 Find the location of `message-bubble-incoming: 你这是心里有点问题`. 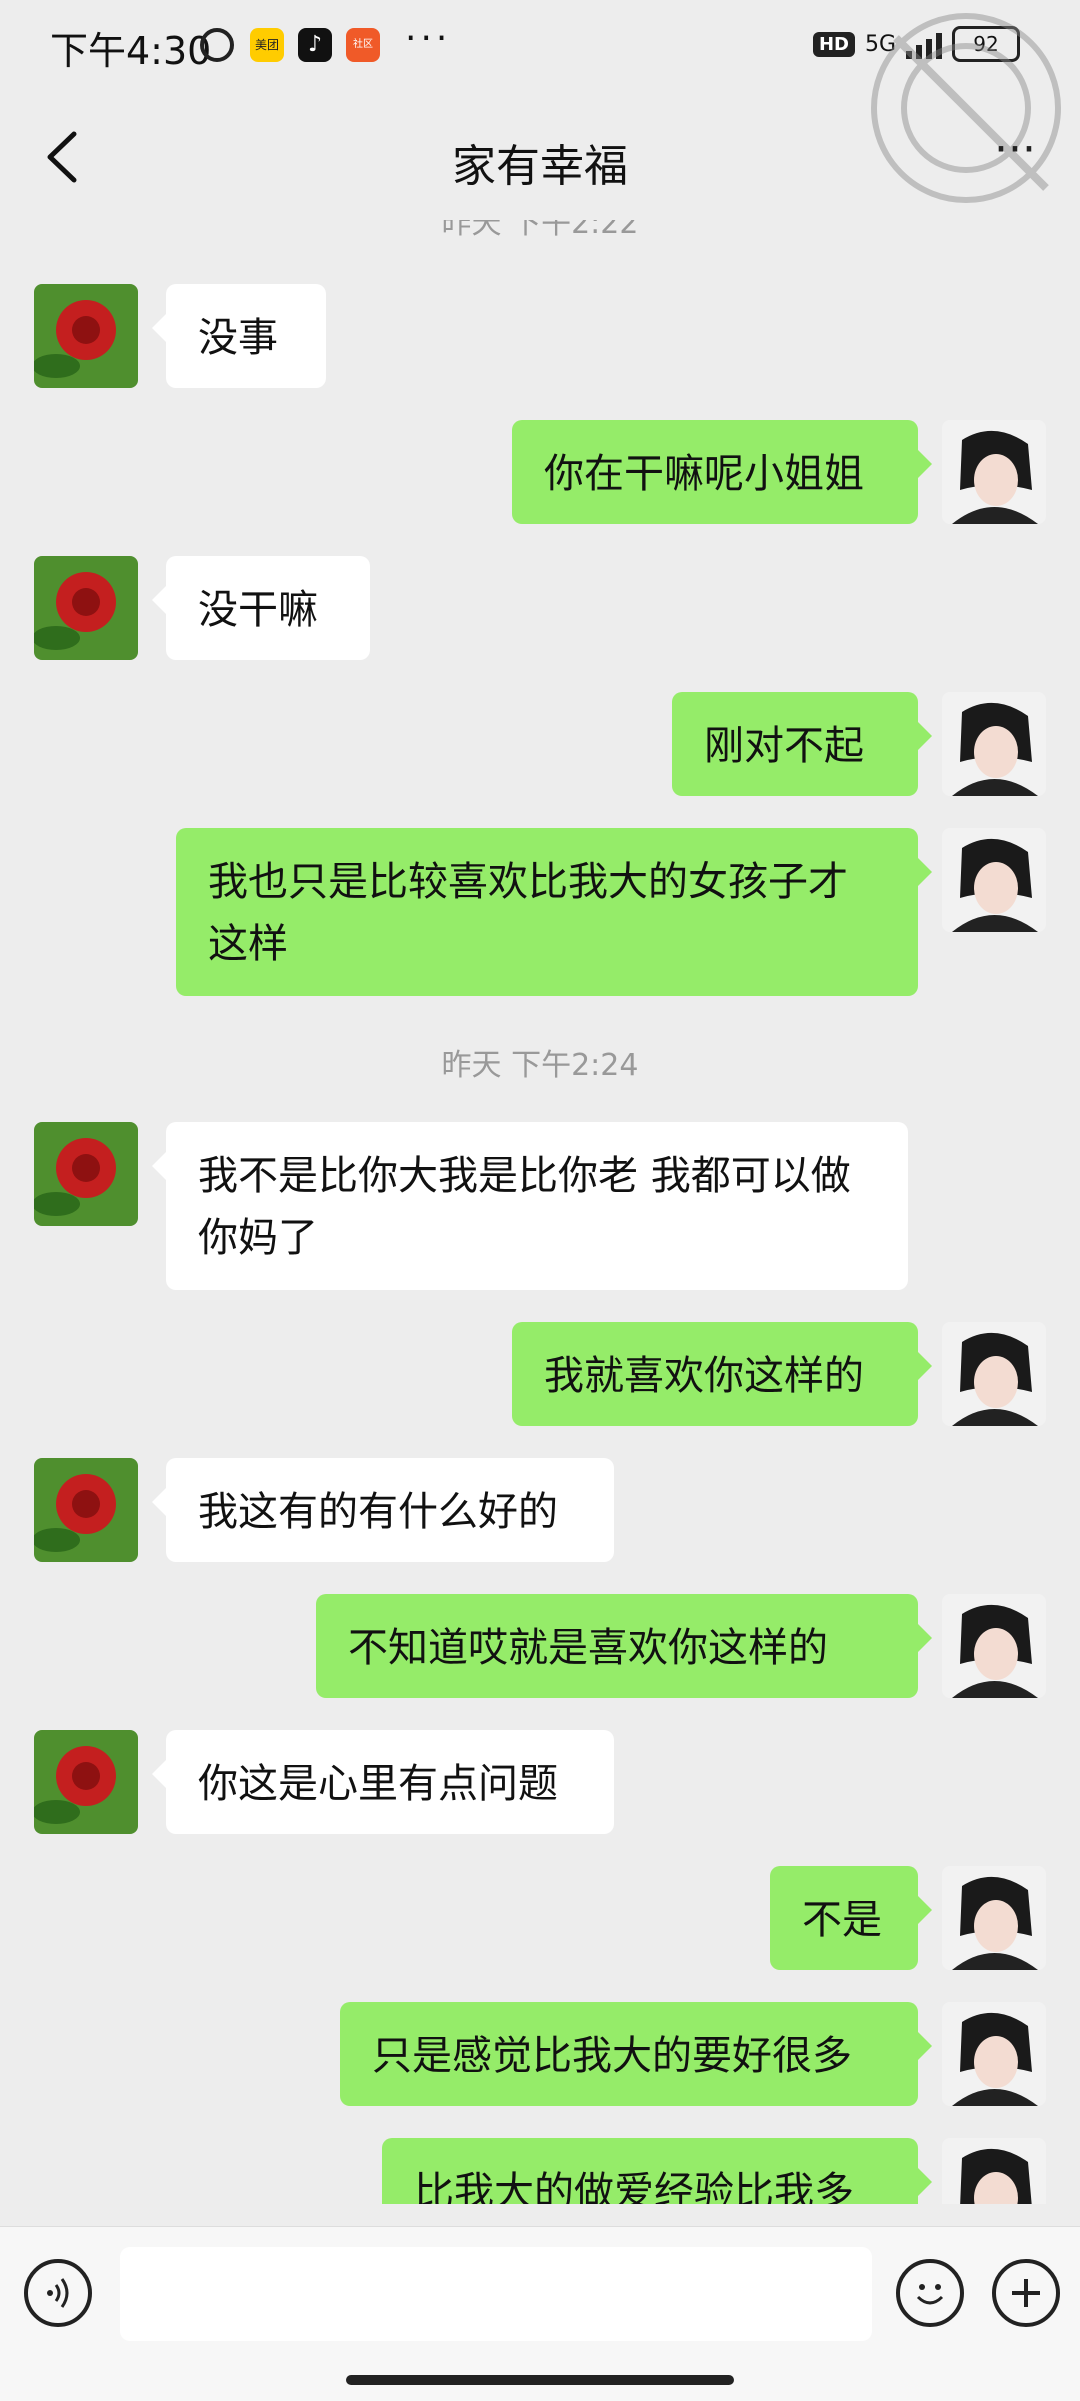

message-bubble-incoming: 你这是心里有点问题 is located at coordinates (383, 1782).